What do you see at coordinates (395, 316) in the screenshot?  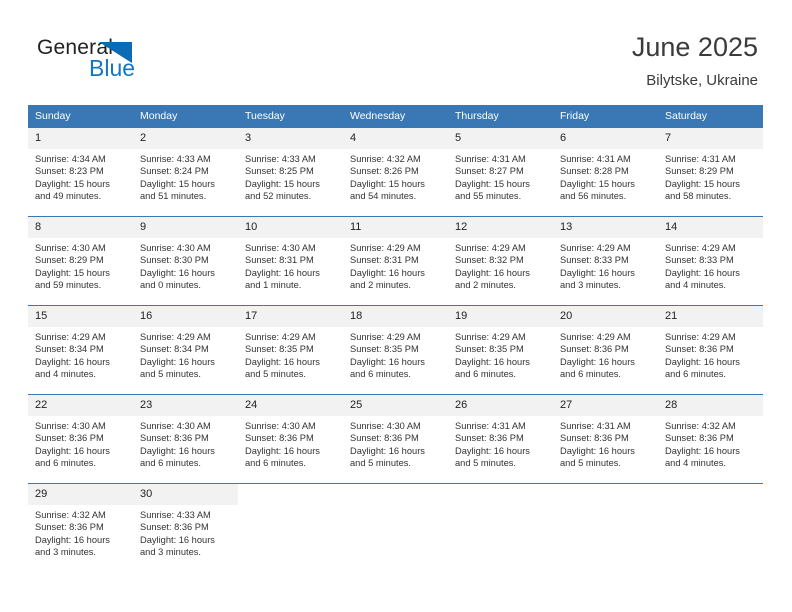 I see `day-number: 18` at bounding box center [395, 316].